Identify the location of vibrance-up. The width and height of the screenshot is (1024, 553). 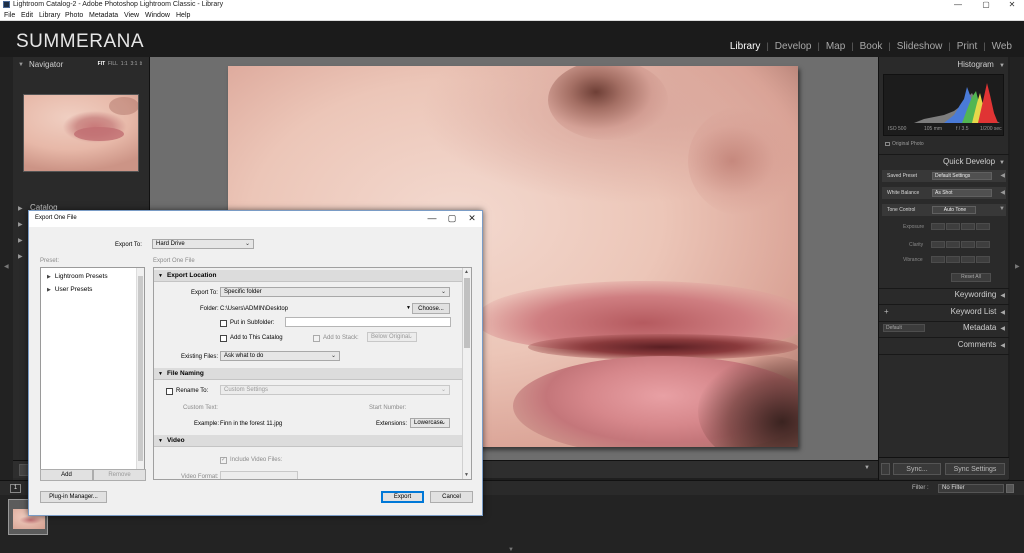
(968, 259).